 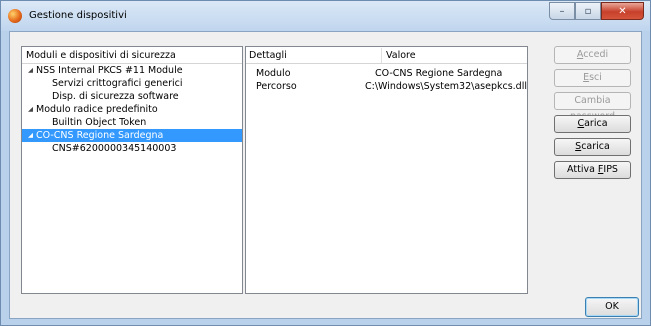 I want to click on enable-fips-button: Attiva FIPS, so click(x=592, y=170).